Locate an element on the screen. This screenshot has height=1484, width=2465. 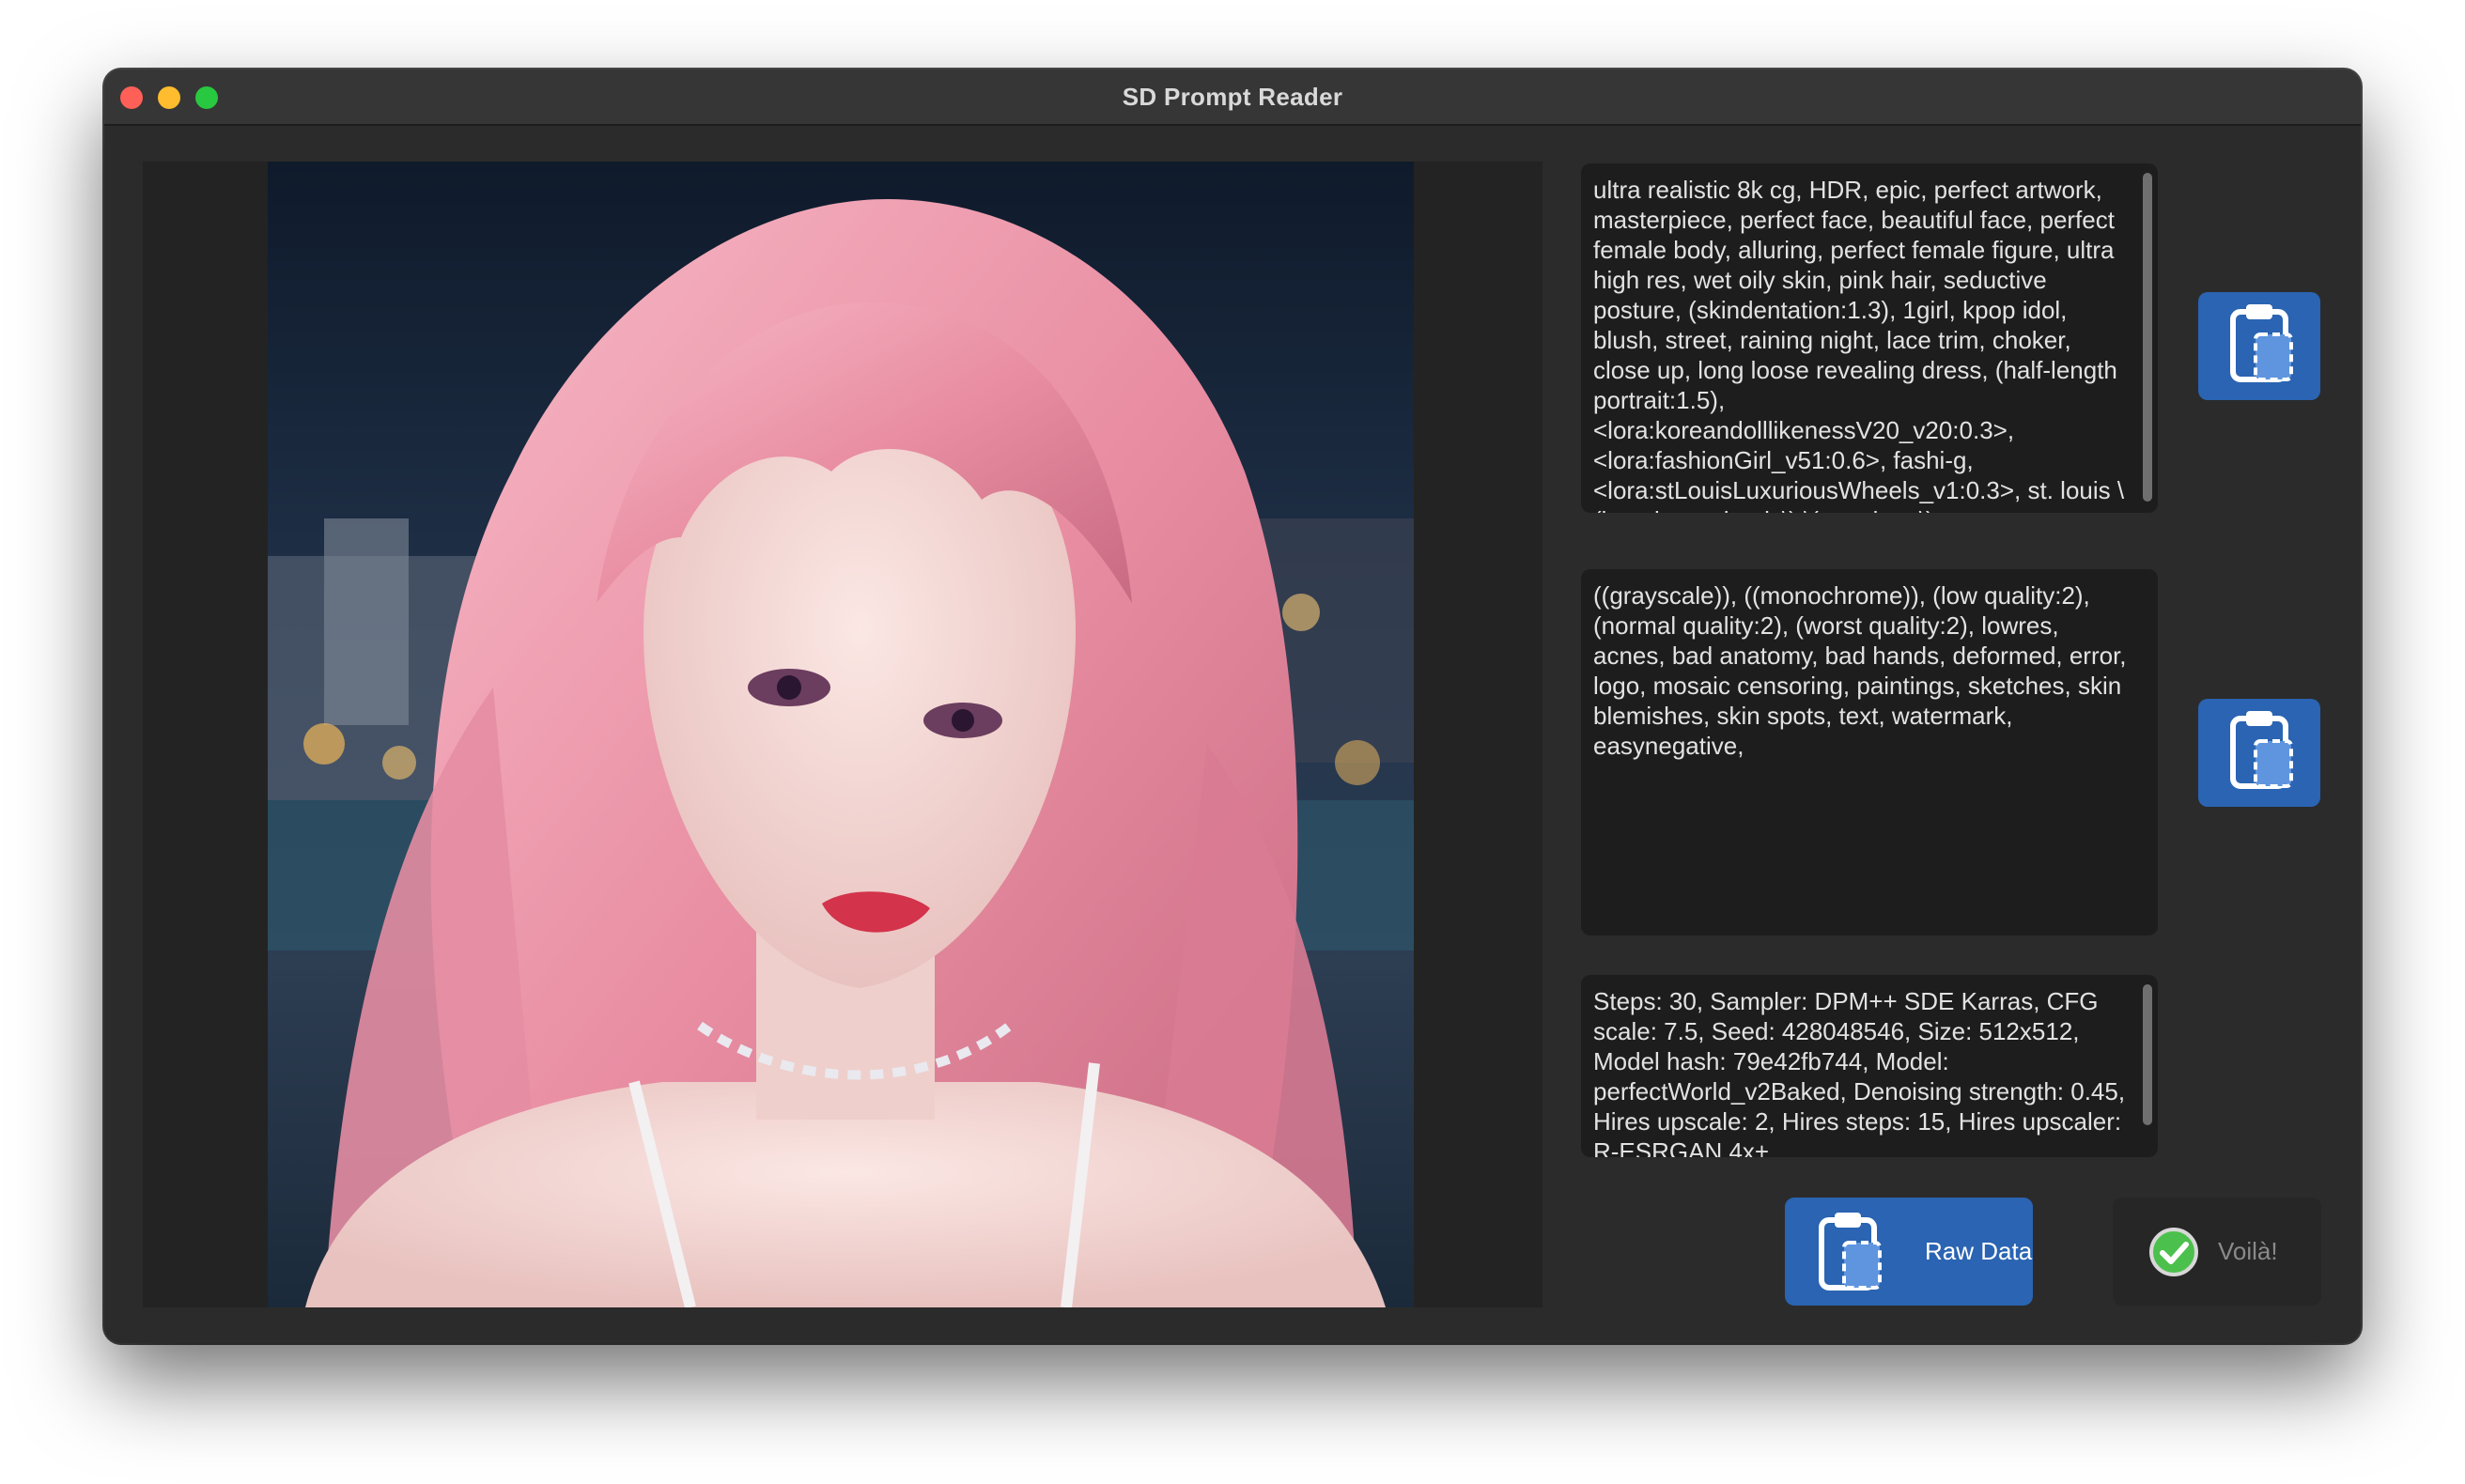
copy-positive-prompt-button is located at coordinates (2259, 346).